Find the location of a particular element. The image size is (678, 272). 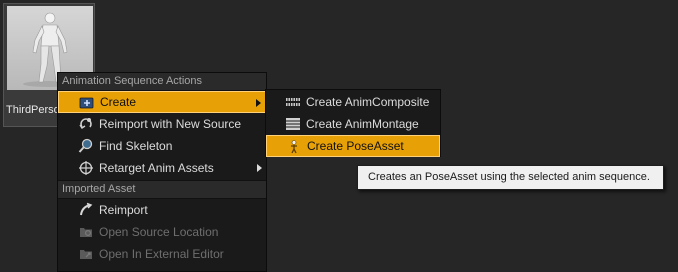

menu-item-label: Find Skeleton is located at coordinates (136, 146).